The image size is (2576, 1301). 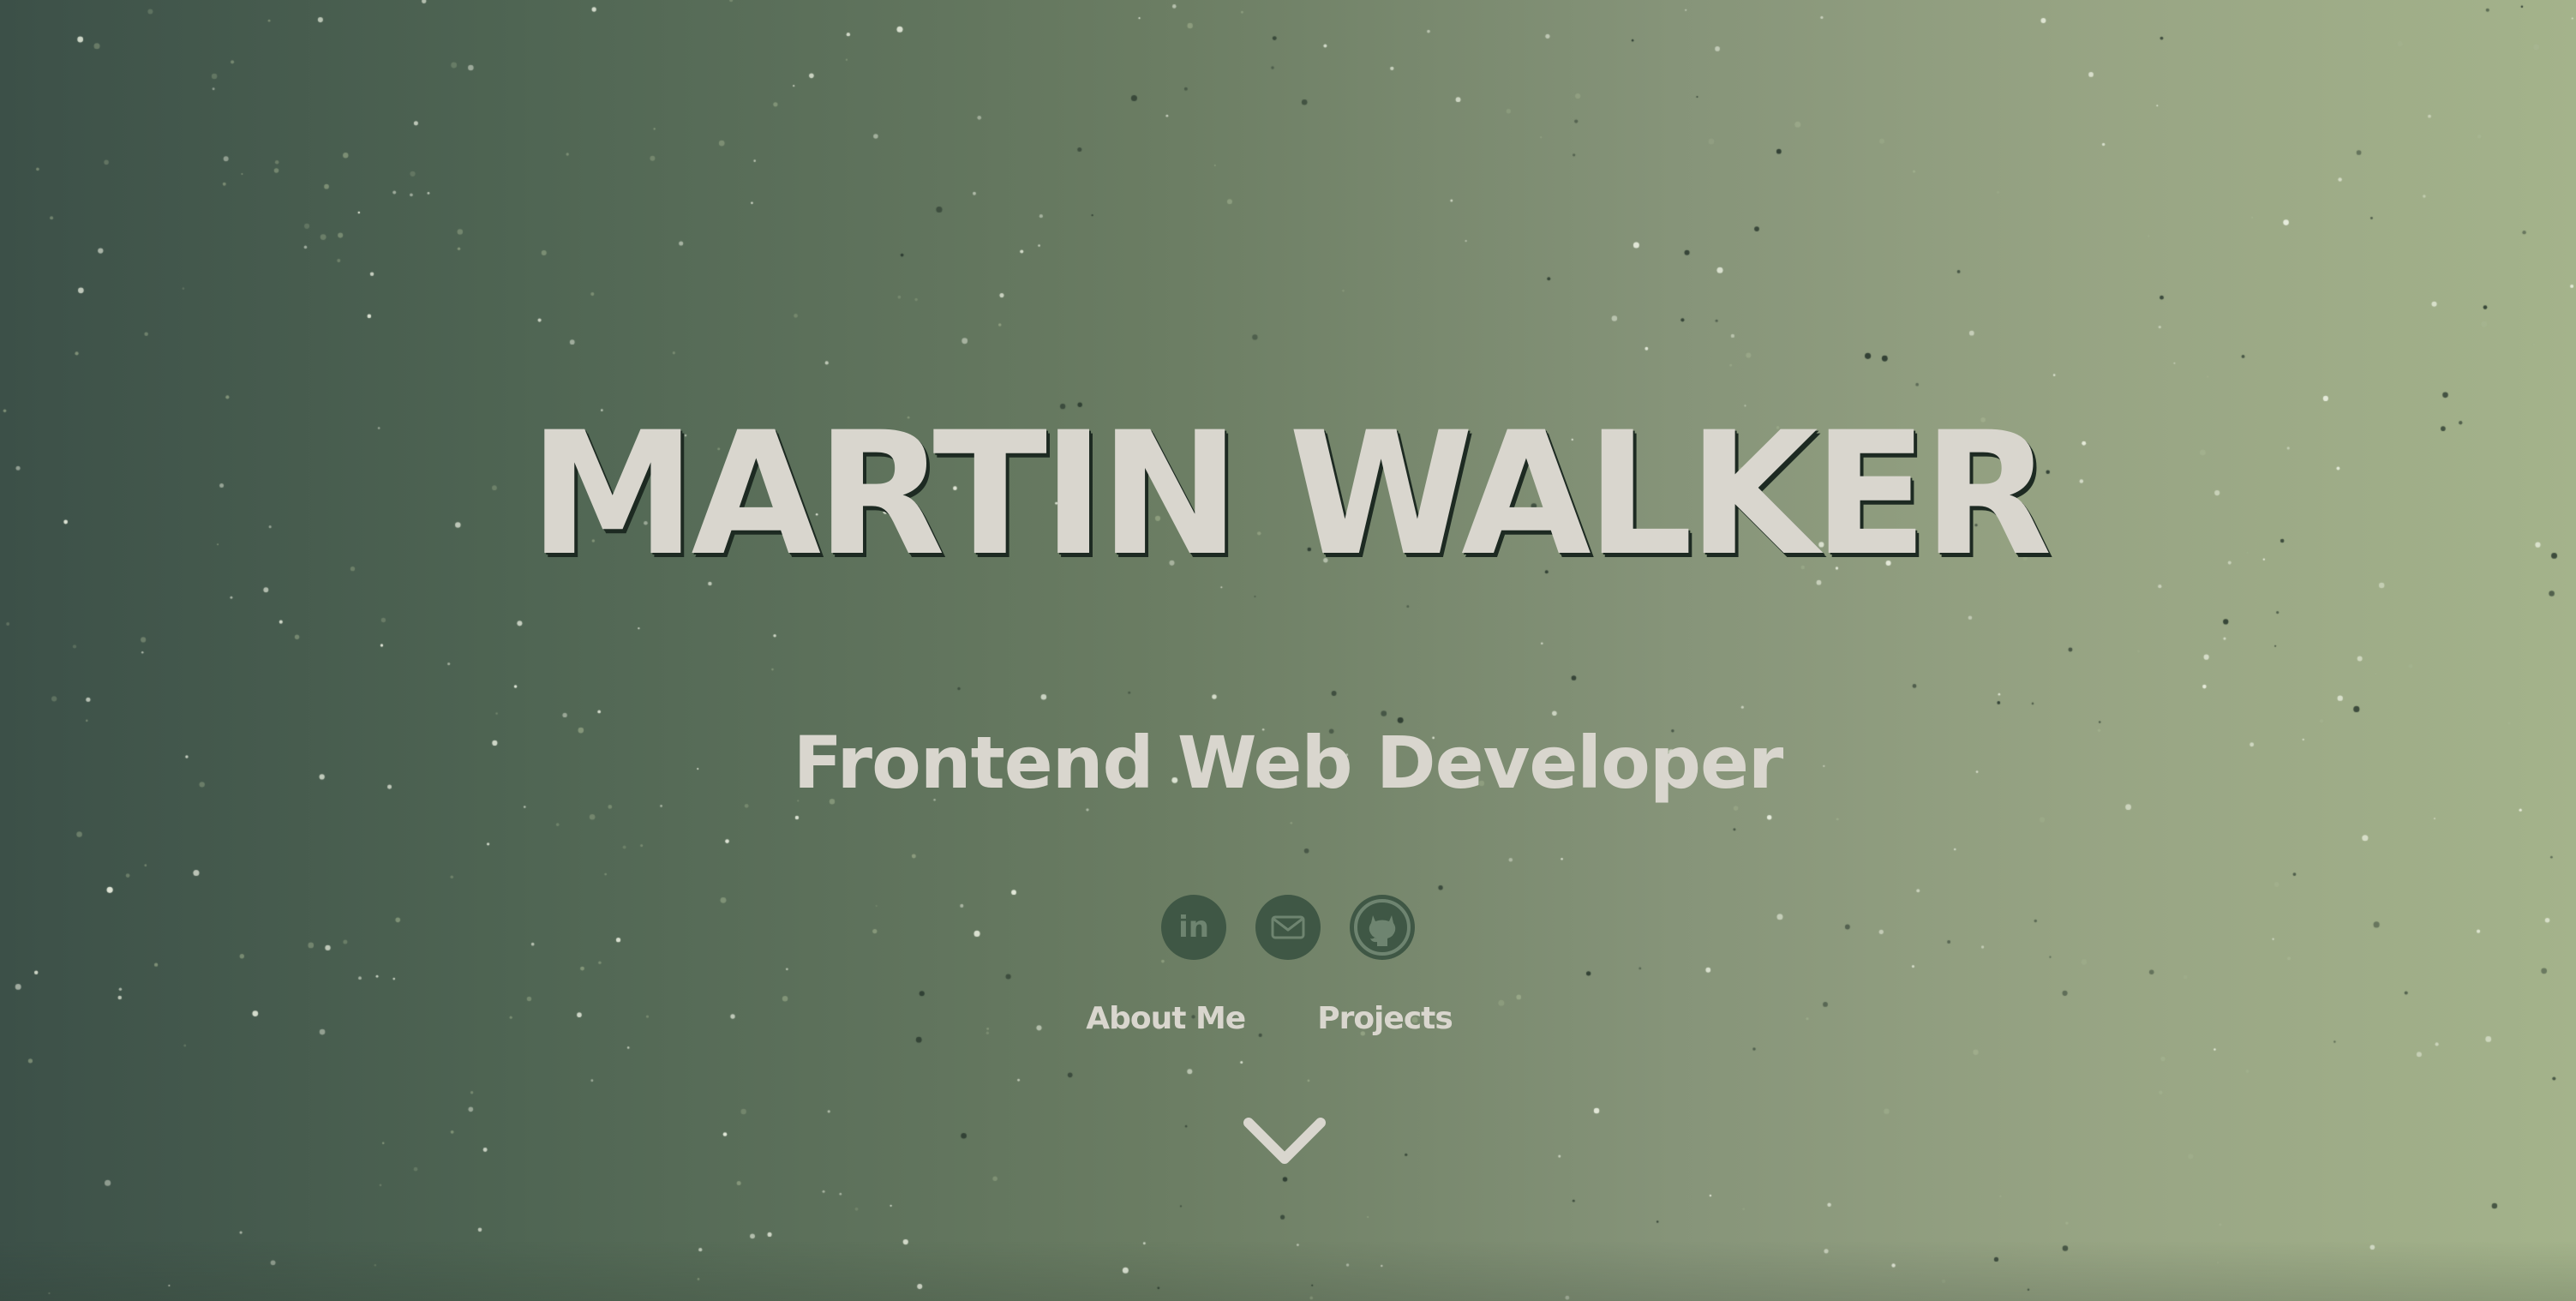 I want to click on email-button, so click(x=1288, y=928).